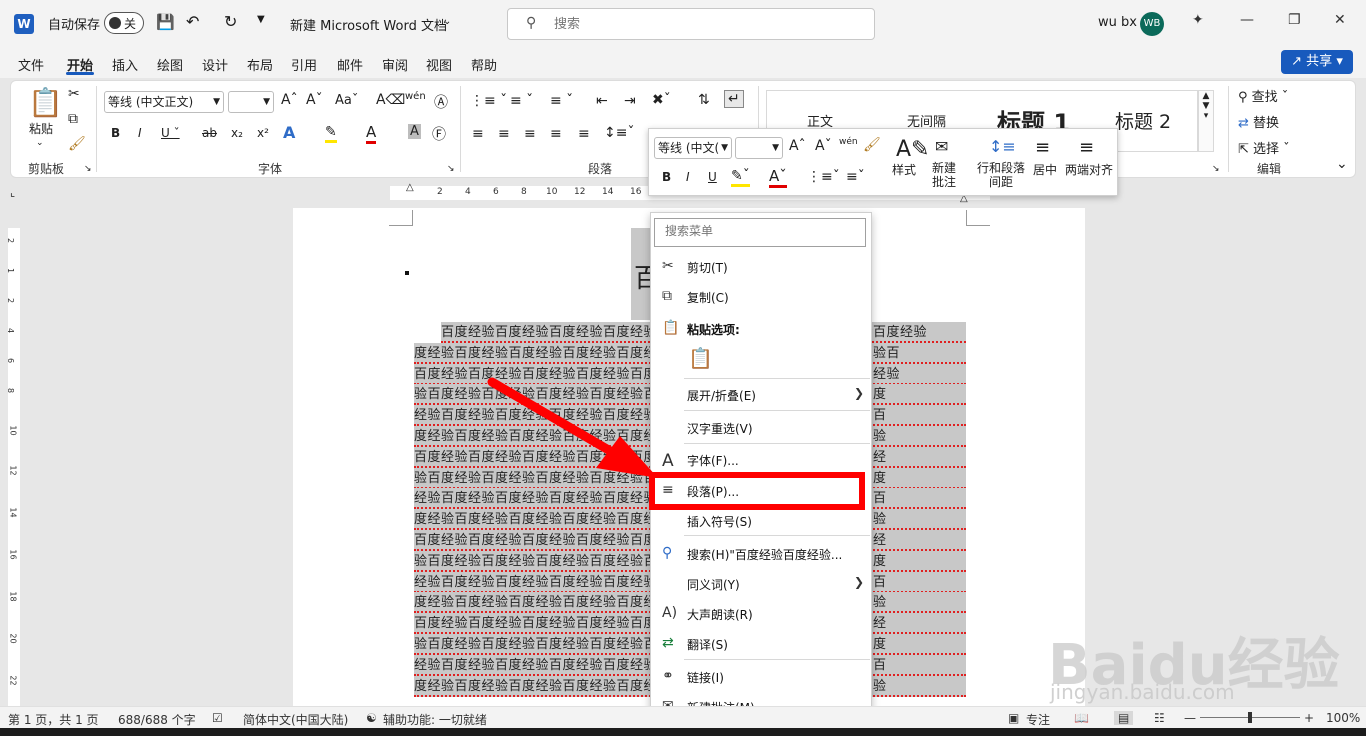 Image resolution: width=1366 pixels, height=736 pixels. I want to click on styles-scroll: ▲ ▼ ▾, so click(1206, 121).